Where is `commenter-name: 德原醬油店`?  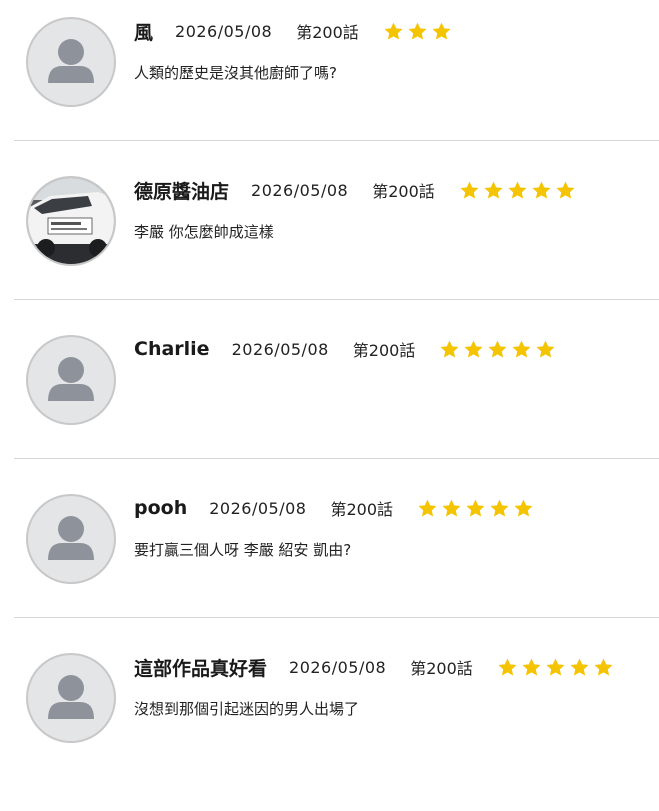
commenter-name: 德原醬油店 is located at coordinates (181, 190).